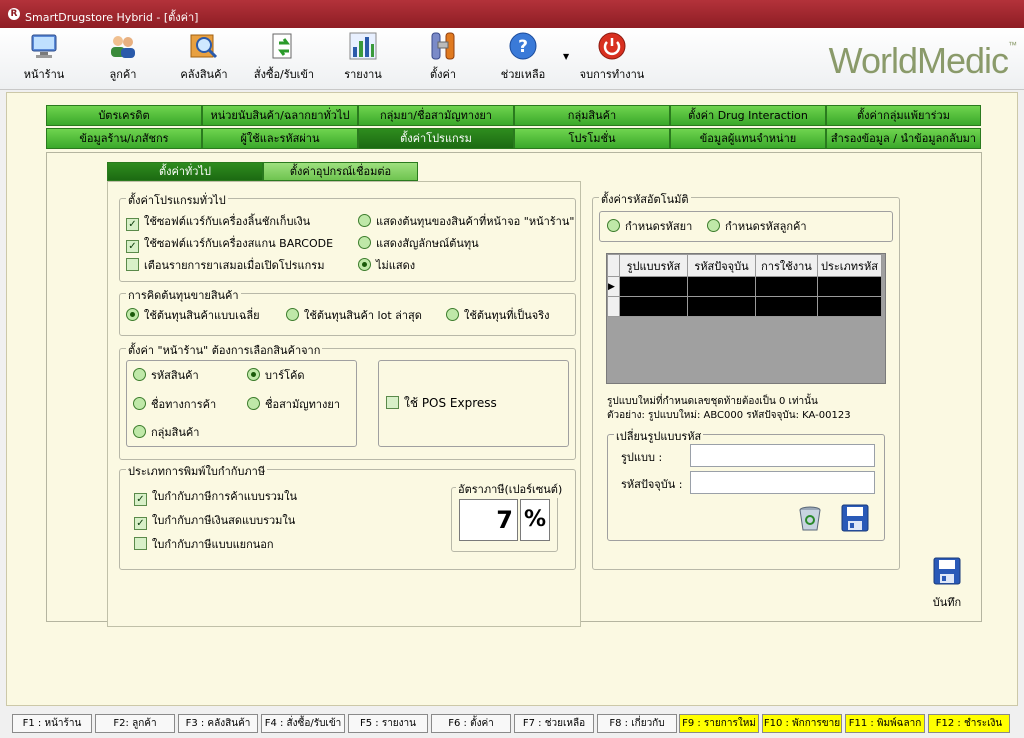  What do you see at coordinates (903, 115) in the screenshot?
I see `tab-allergy-groups: ตั้งค่ากลุ่มแพ้ยาร่วม` at bounding box center [903, 115].